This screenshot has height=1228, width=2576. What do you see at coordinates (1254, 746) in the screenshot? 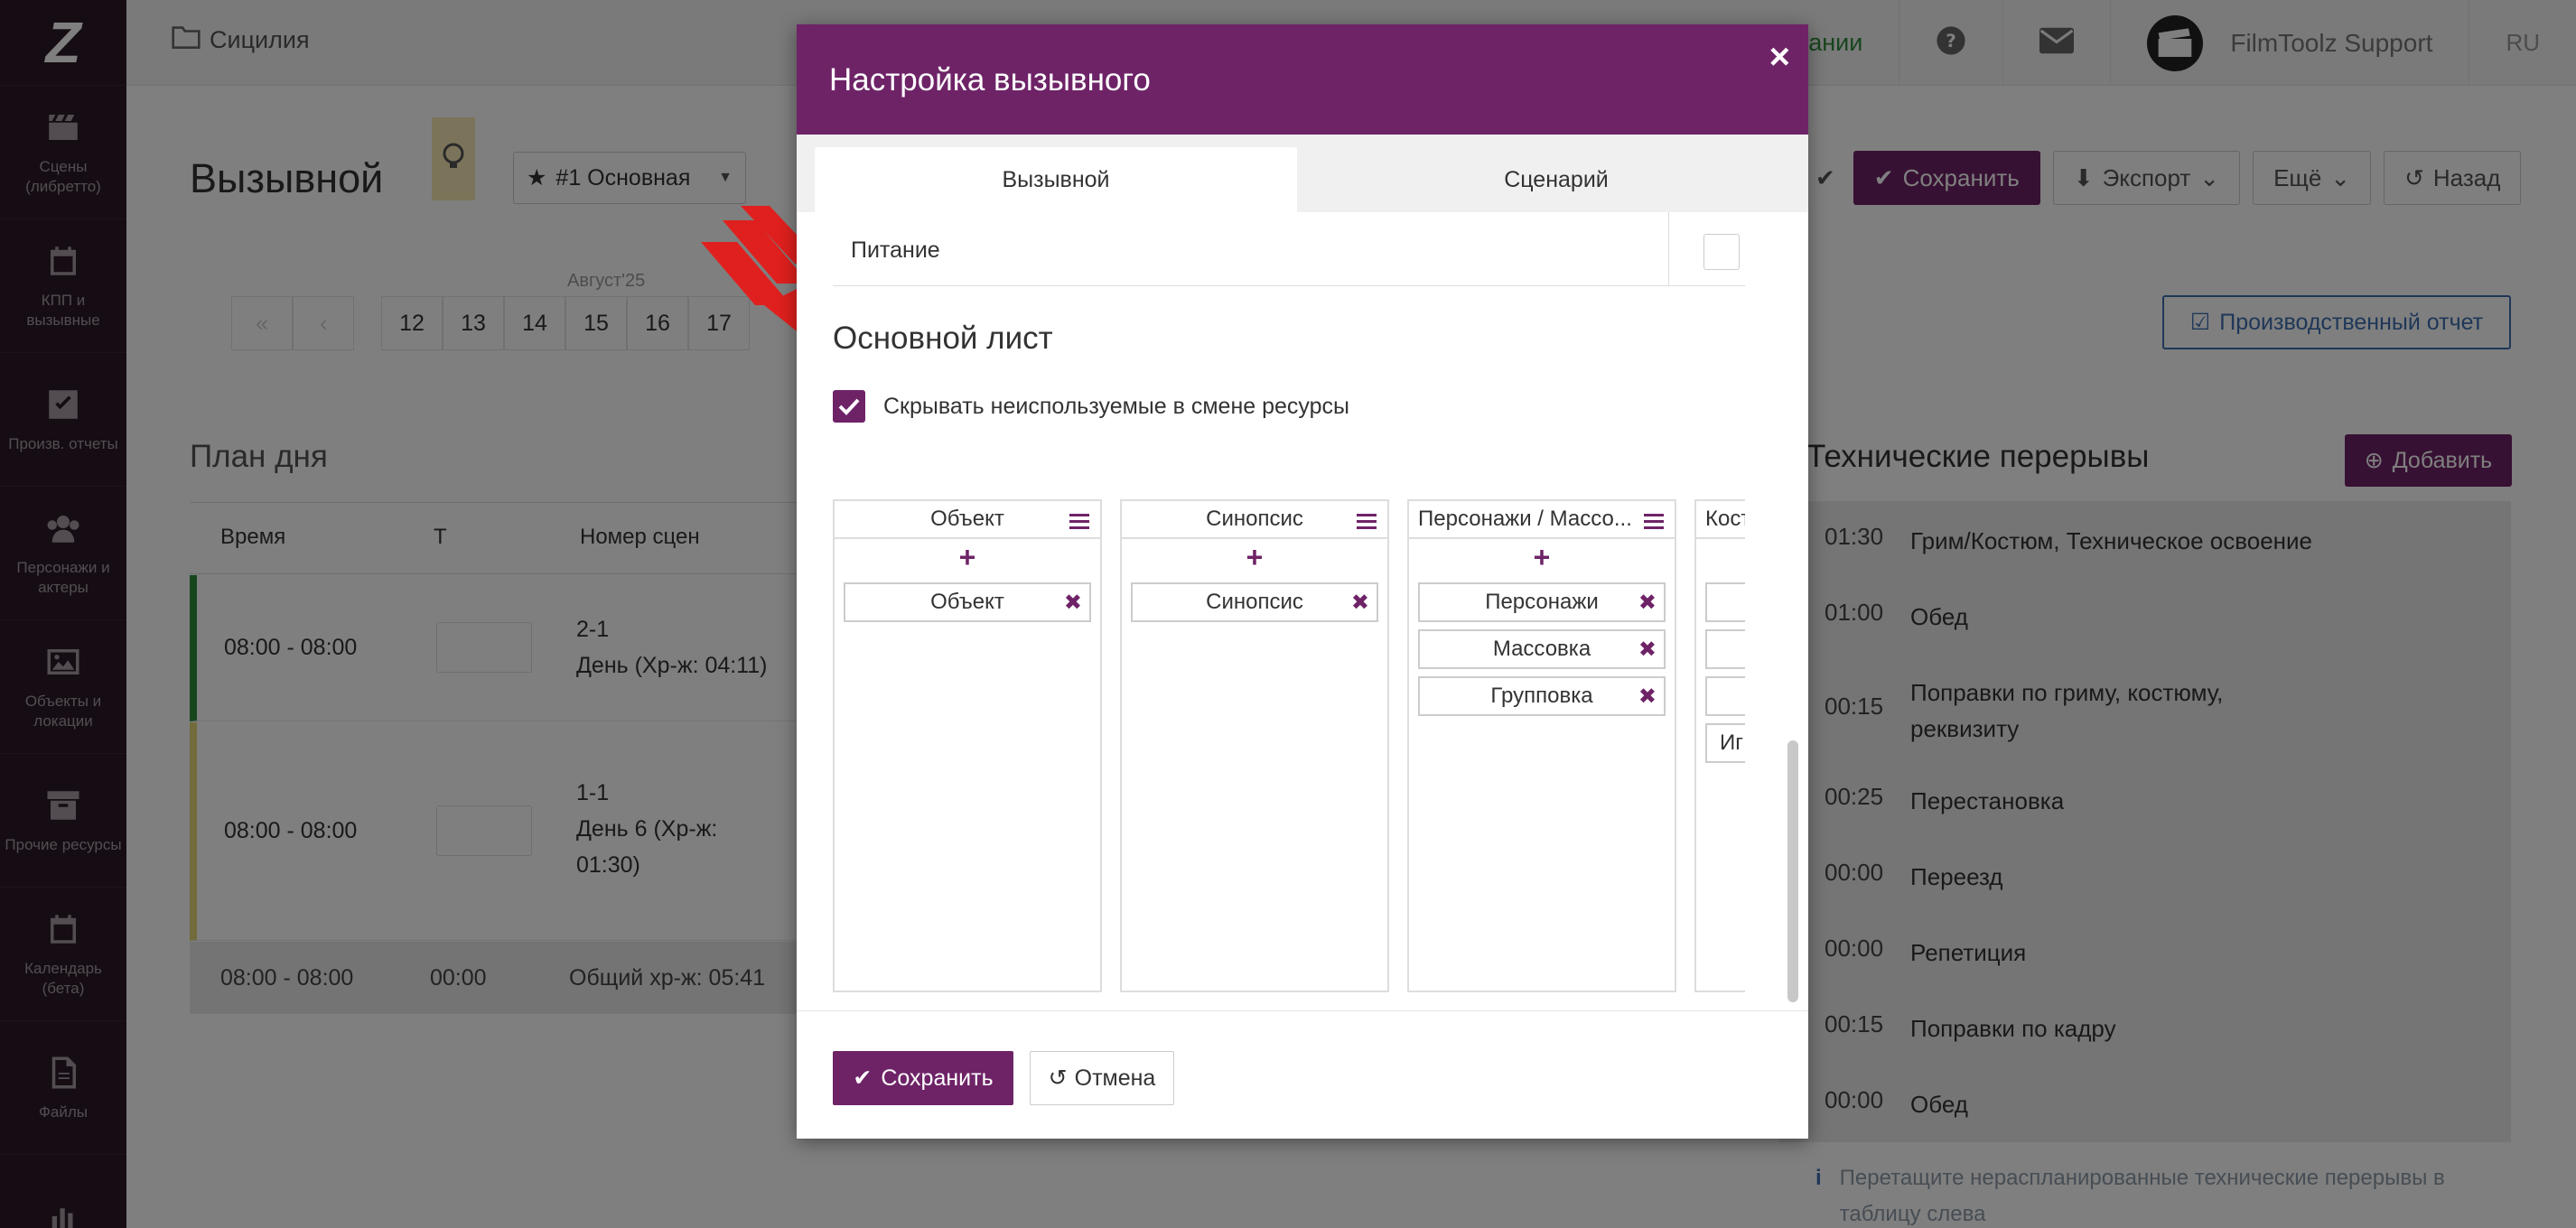
I see `config-column: Синопсис + Синопсис ✖` at bounding box center [1254, 746].